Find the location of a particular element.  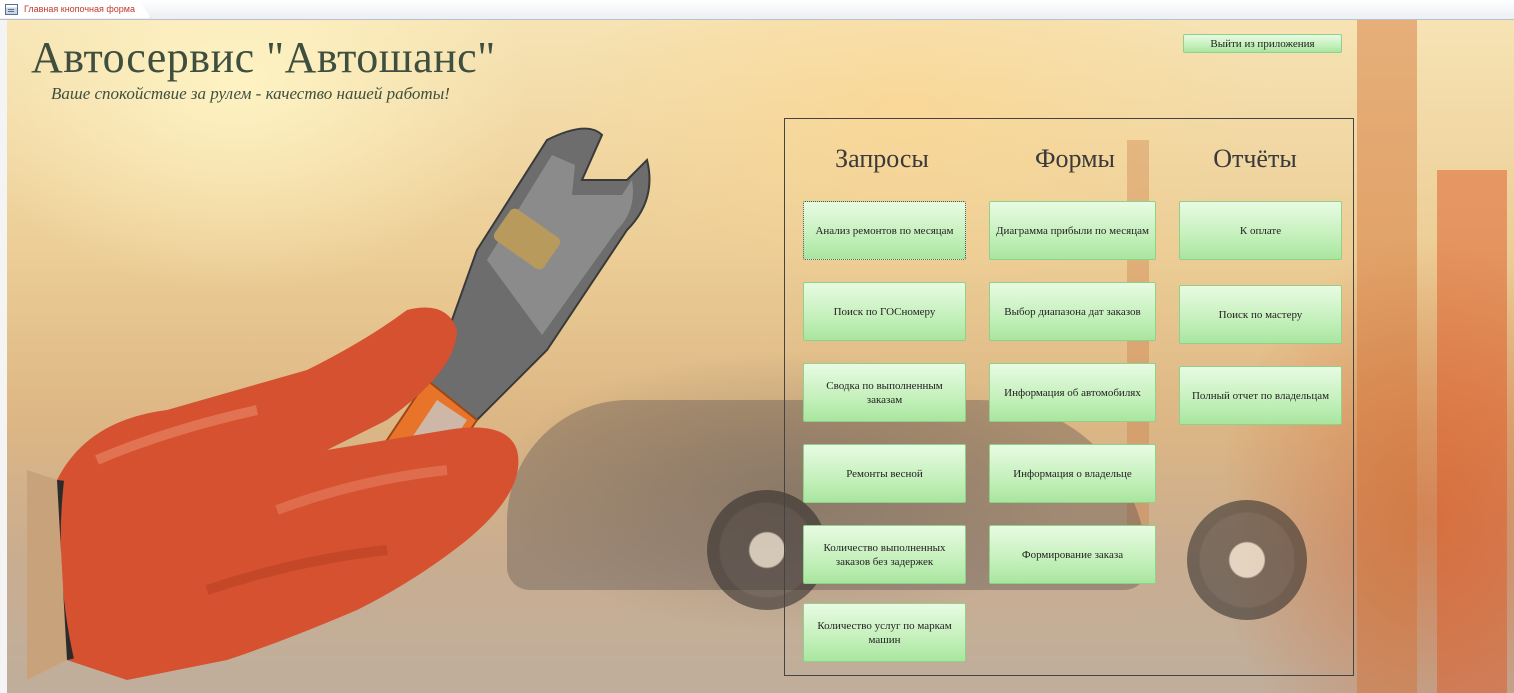

exit-app-button: Выйти из приложения is located at coordinates (1262, 43).